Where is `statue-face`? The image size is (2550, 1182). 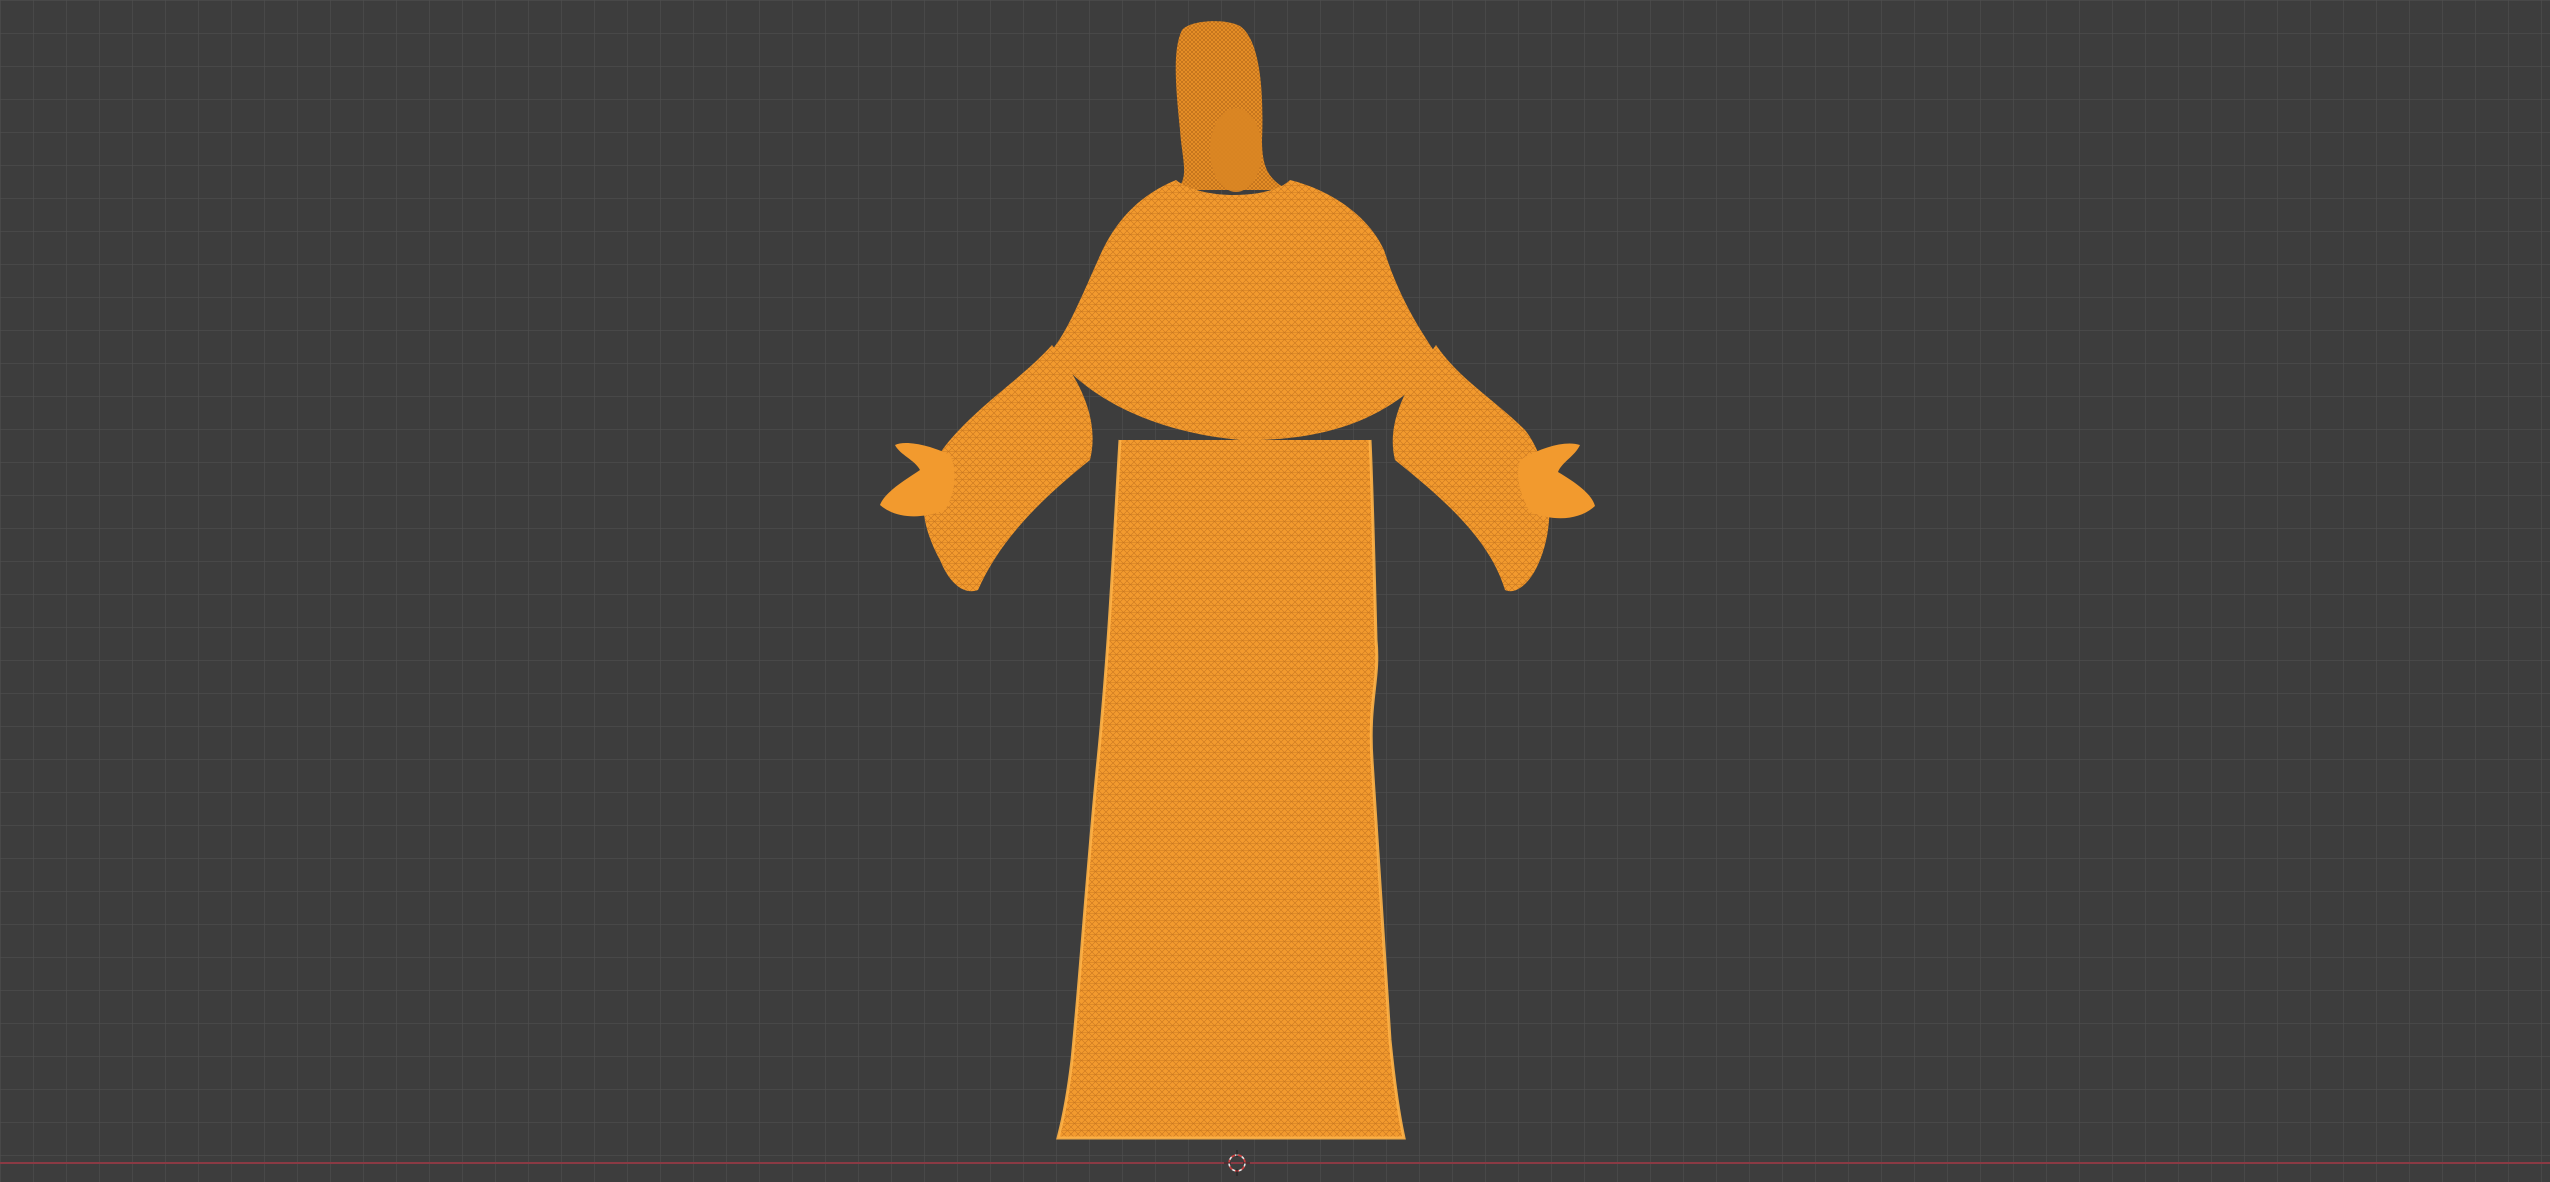 statue-face is located at coordinates (1236, 150).